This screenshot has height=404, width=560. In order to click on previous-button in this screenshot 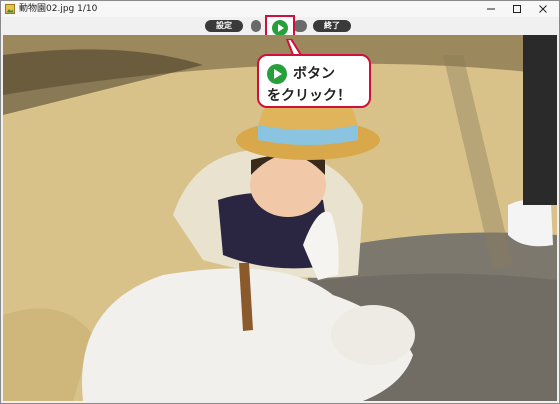, I will do `click(256, 26)`.